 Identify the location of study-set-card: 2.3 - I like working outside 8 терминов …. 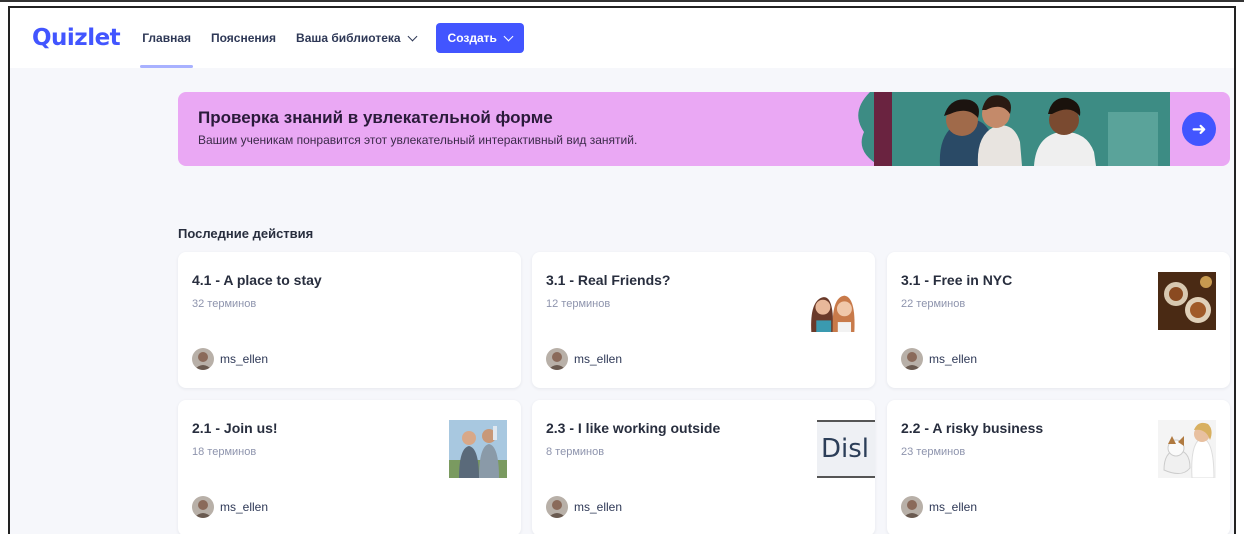
(703, 467).